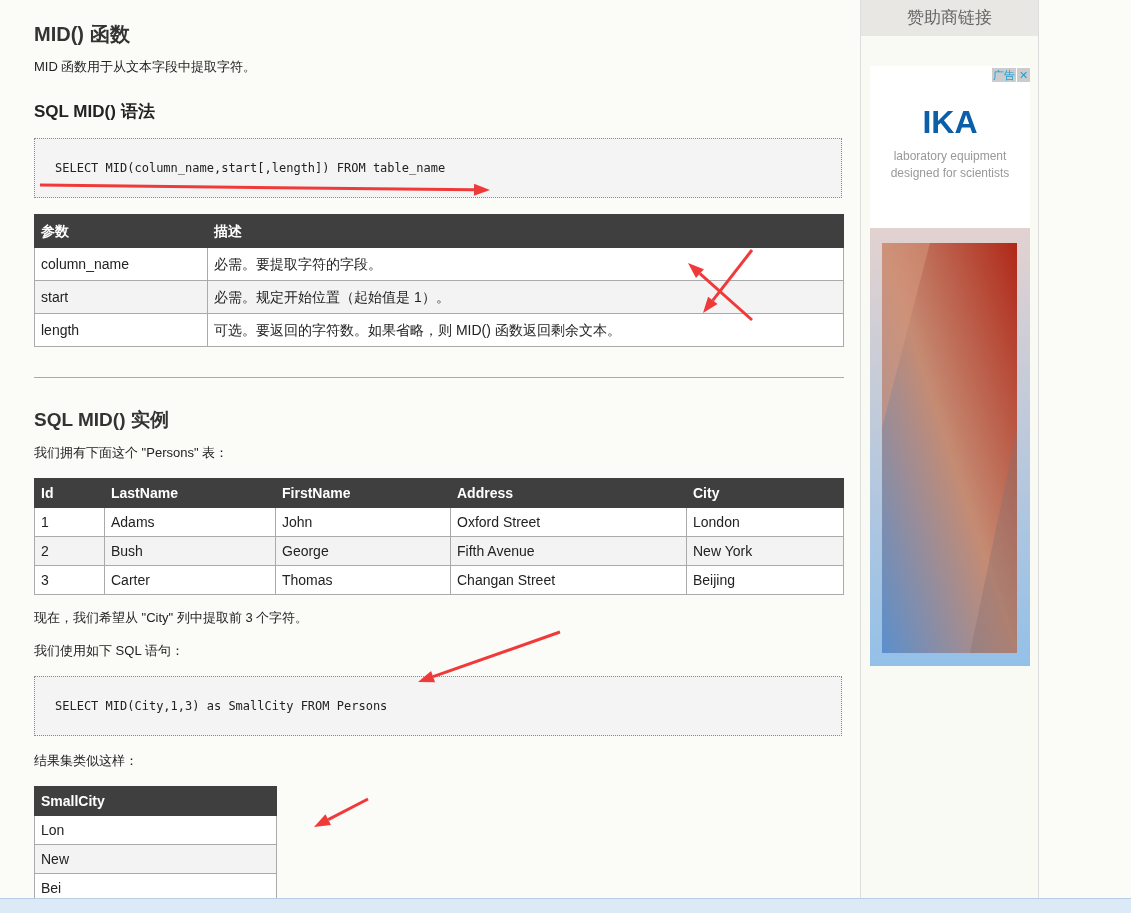 This screenshot has height=913, width=1131. What do you see at coordinates (190, 522) in the screenshot?
I see `table-cell: Adams` at bounding box center [190, 522].